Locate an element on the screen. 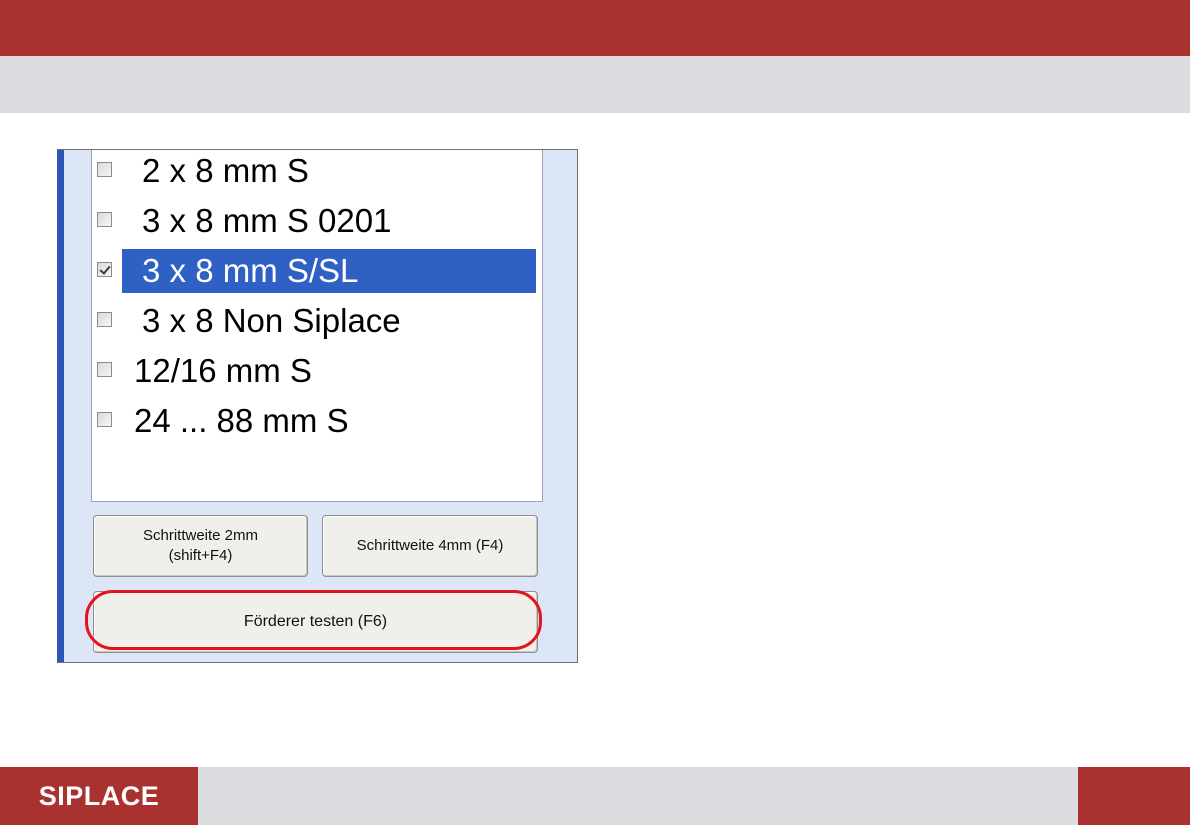 Image resolution: width=1190 pixels, height=825 pixels. step-2mm-shortcut: (shift+F4) is located at coordinates (200, 555).